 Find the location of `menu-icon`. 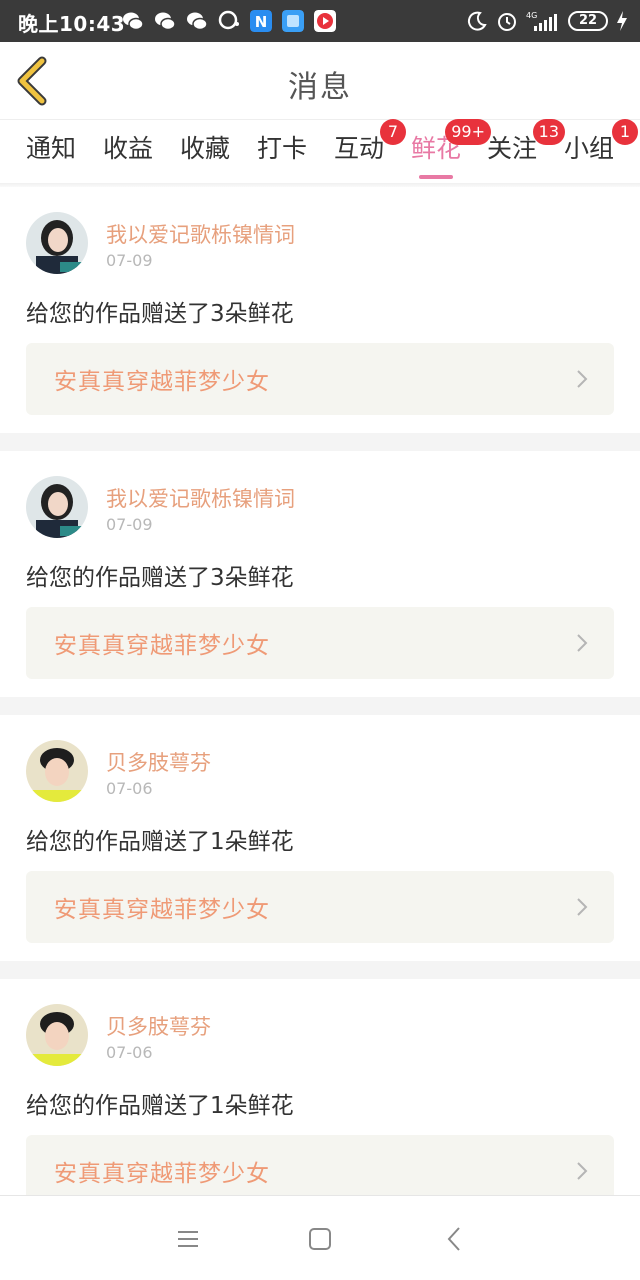

menu-icon is located at coordinates (188, 1239).